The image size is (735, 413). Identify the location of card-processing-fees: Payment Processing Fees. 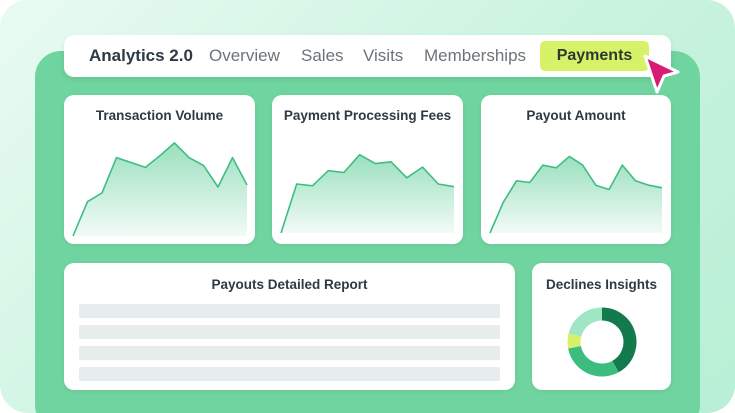
(367, 169).